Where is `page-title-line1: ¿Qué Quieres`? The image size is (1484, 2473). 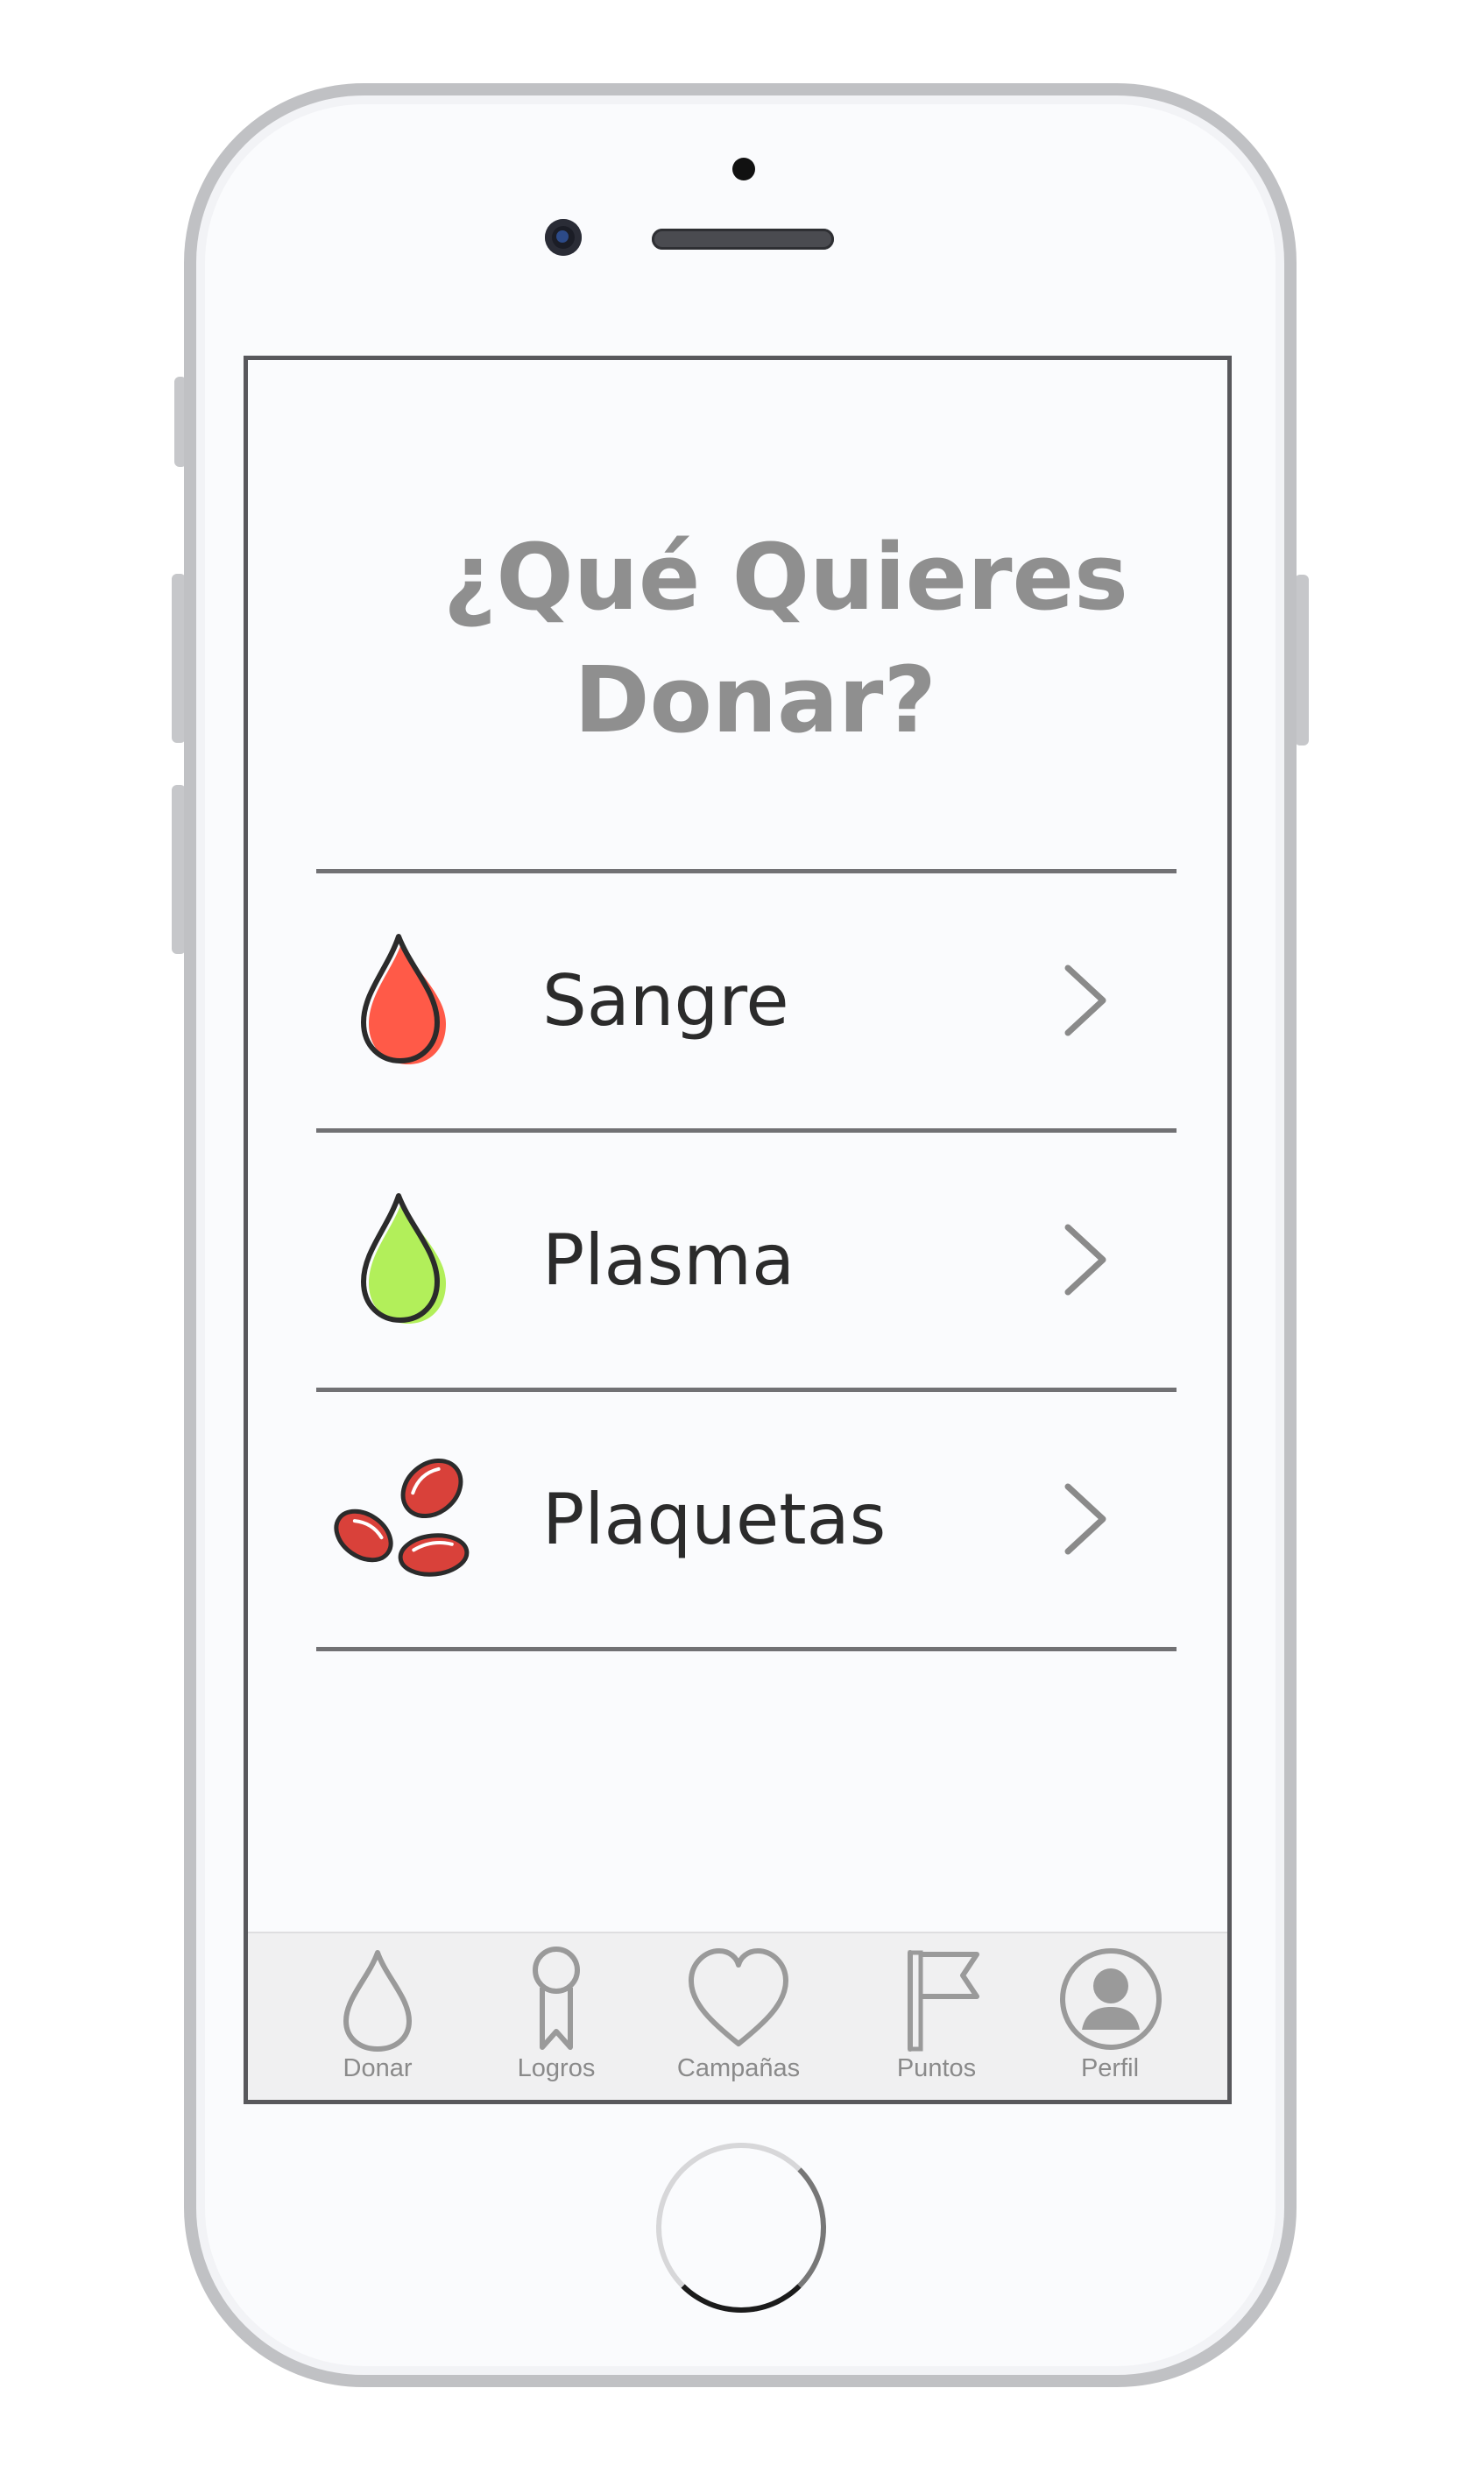 page-title-line1: ¿Qué Quieres is located at coordinates (785, 578).